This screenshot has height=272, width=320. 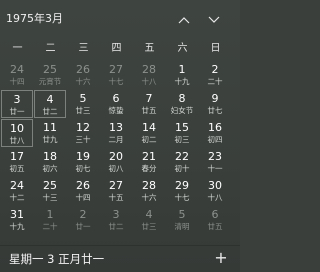 What do you see at coordinates (83, 185) in the screenshot?
I see `day-number: 26` at bounding box center [83, 185].